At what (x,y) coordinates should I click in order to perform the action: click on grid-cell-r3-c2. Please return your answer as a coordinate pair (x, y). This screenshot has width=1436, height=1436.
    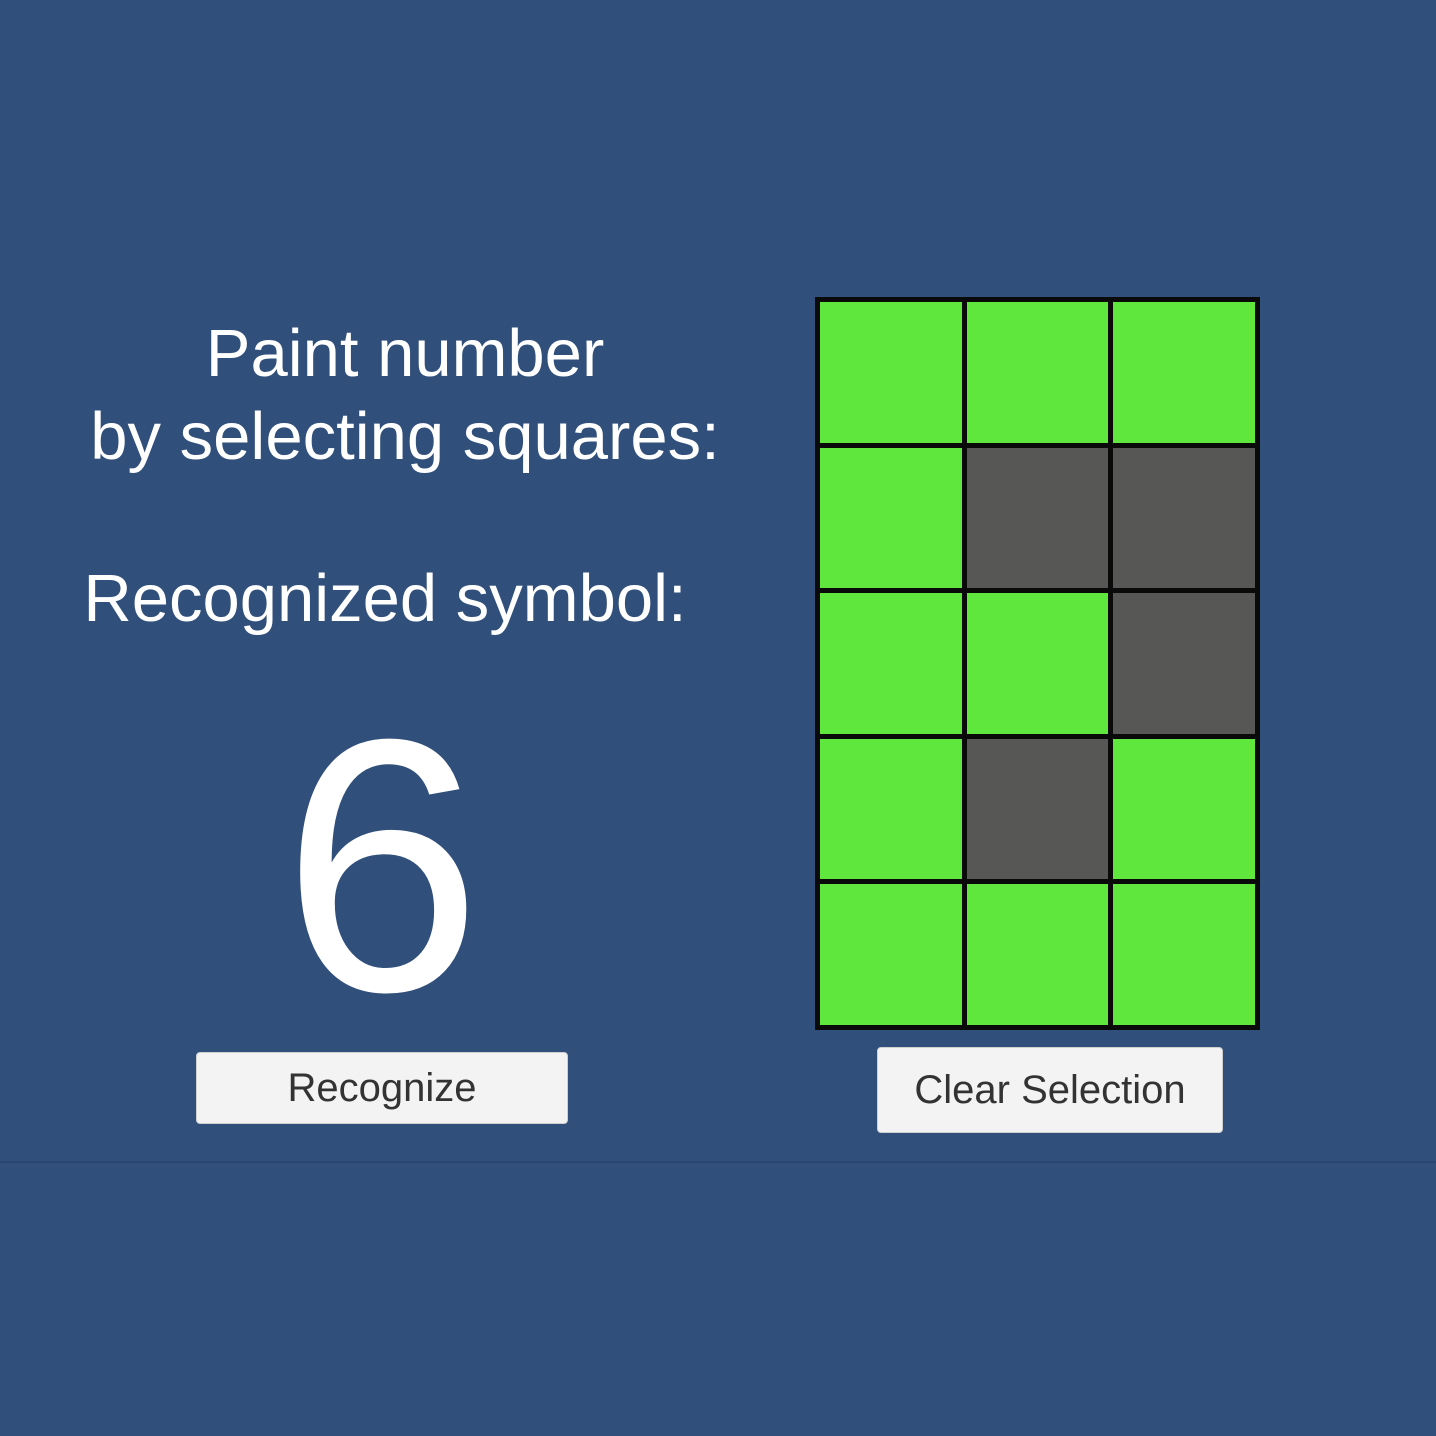
    Looking at the image, I should click on (1037, 663).